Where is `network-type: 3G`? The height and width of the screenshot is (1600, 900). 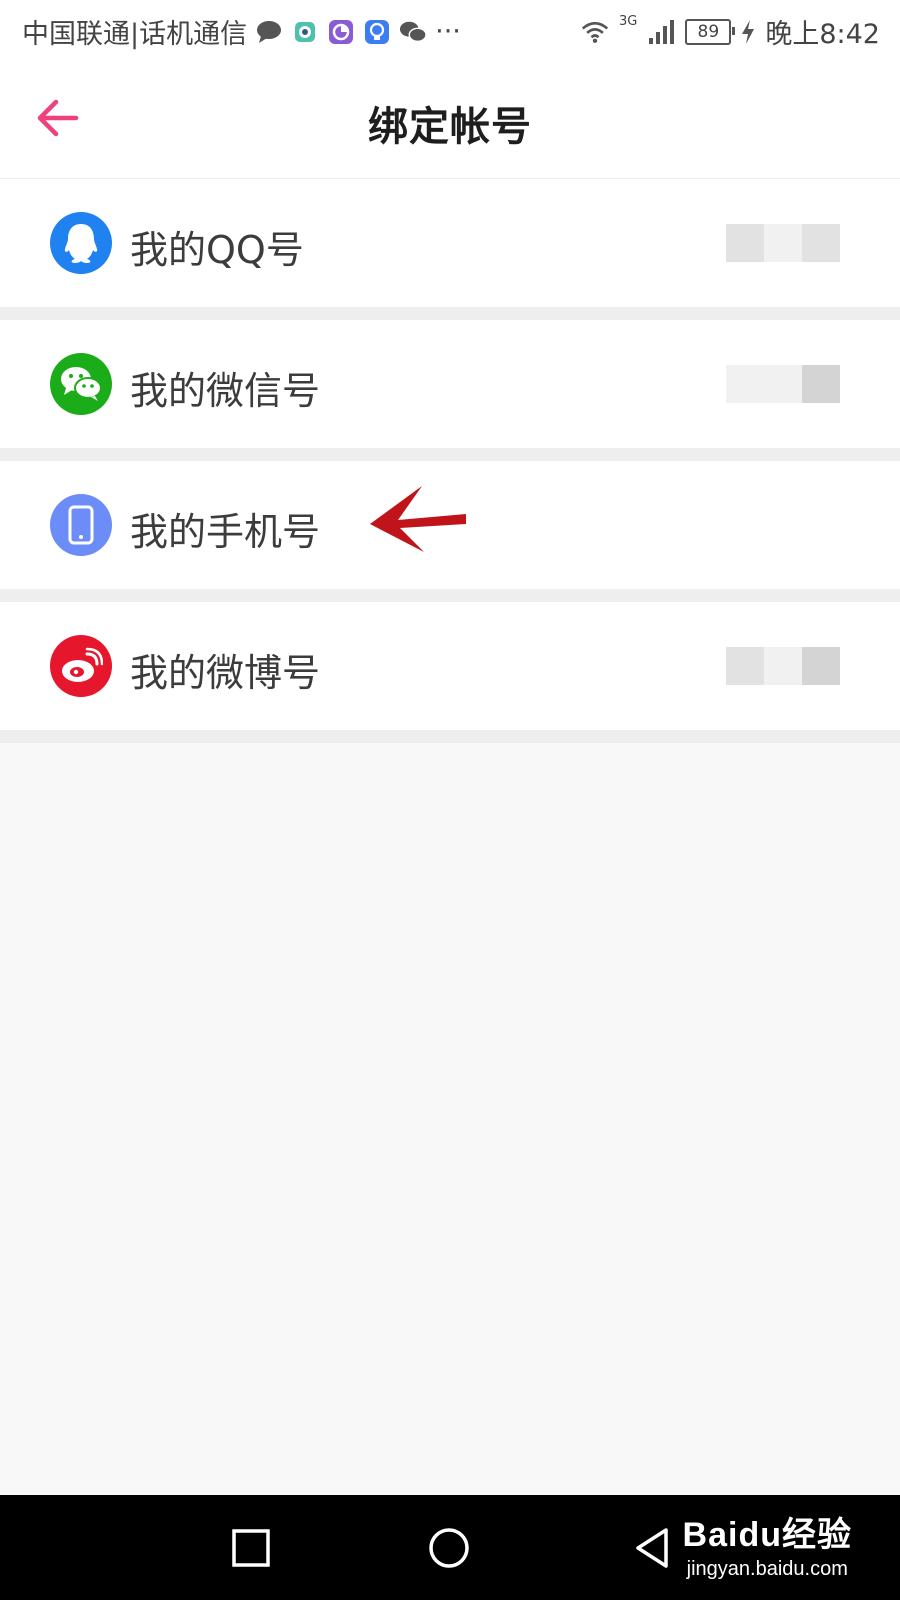
network-type: 3G is located at coordinates (628, 21).